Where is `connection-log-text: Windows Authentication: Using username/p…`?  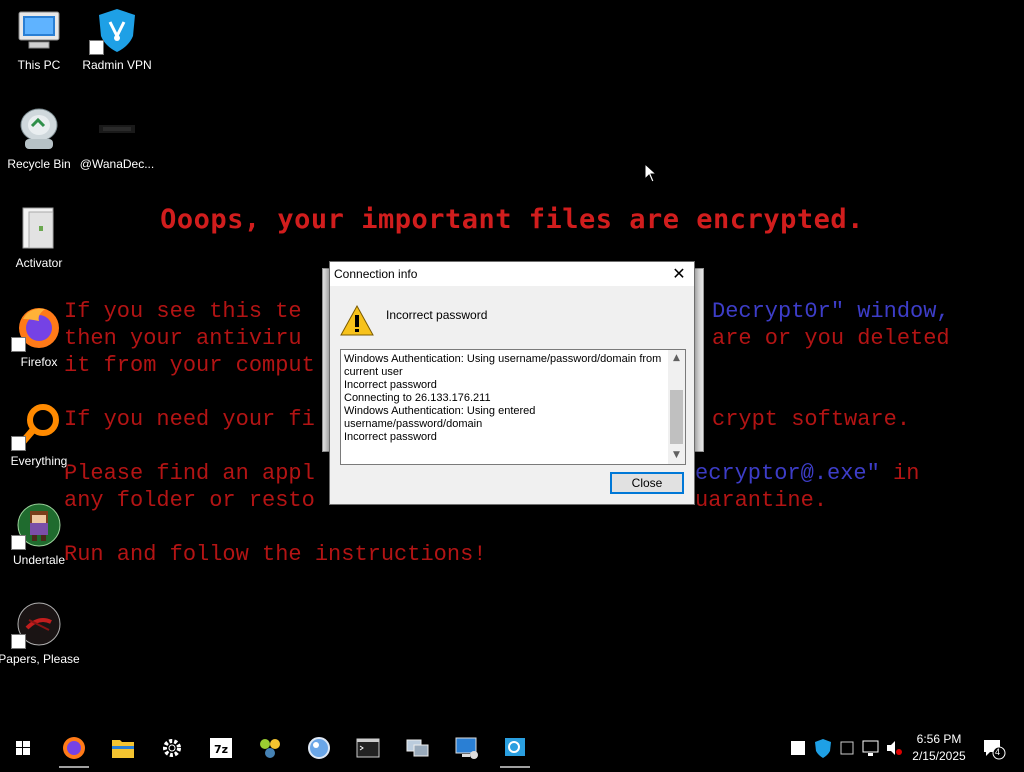 connection-log-text: Windows Authentication: Using username/p… is located at coordinates (503, 398).